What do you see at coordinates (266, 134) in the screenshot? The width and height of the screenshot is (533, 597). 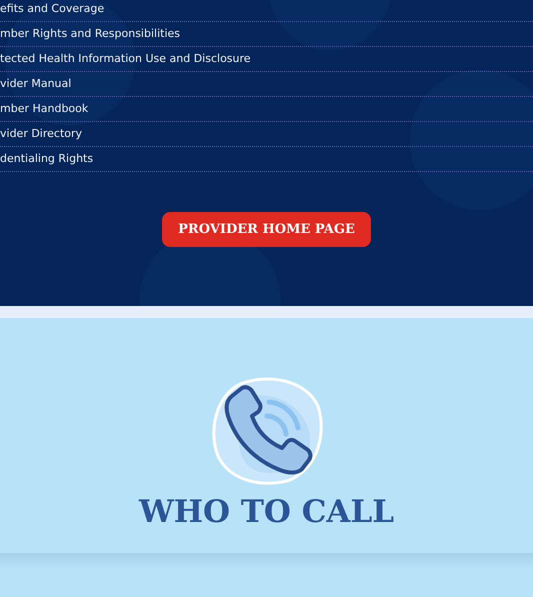 I see `document-link: vider Directory` at bounding box center [266, 134].